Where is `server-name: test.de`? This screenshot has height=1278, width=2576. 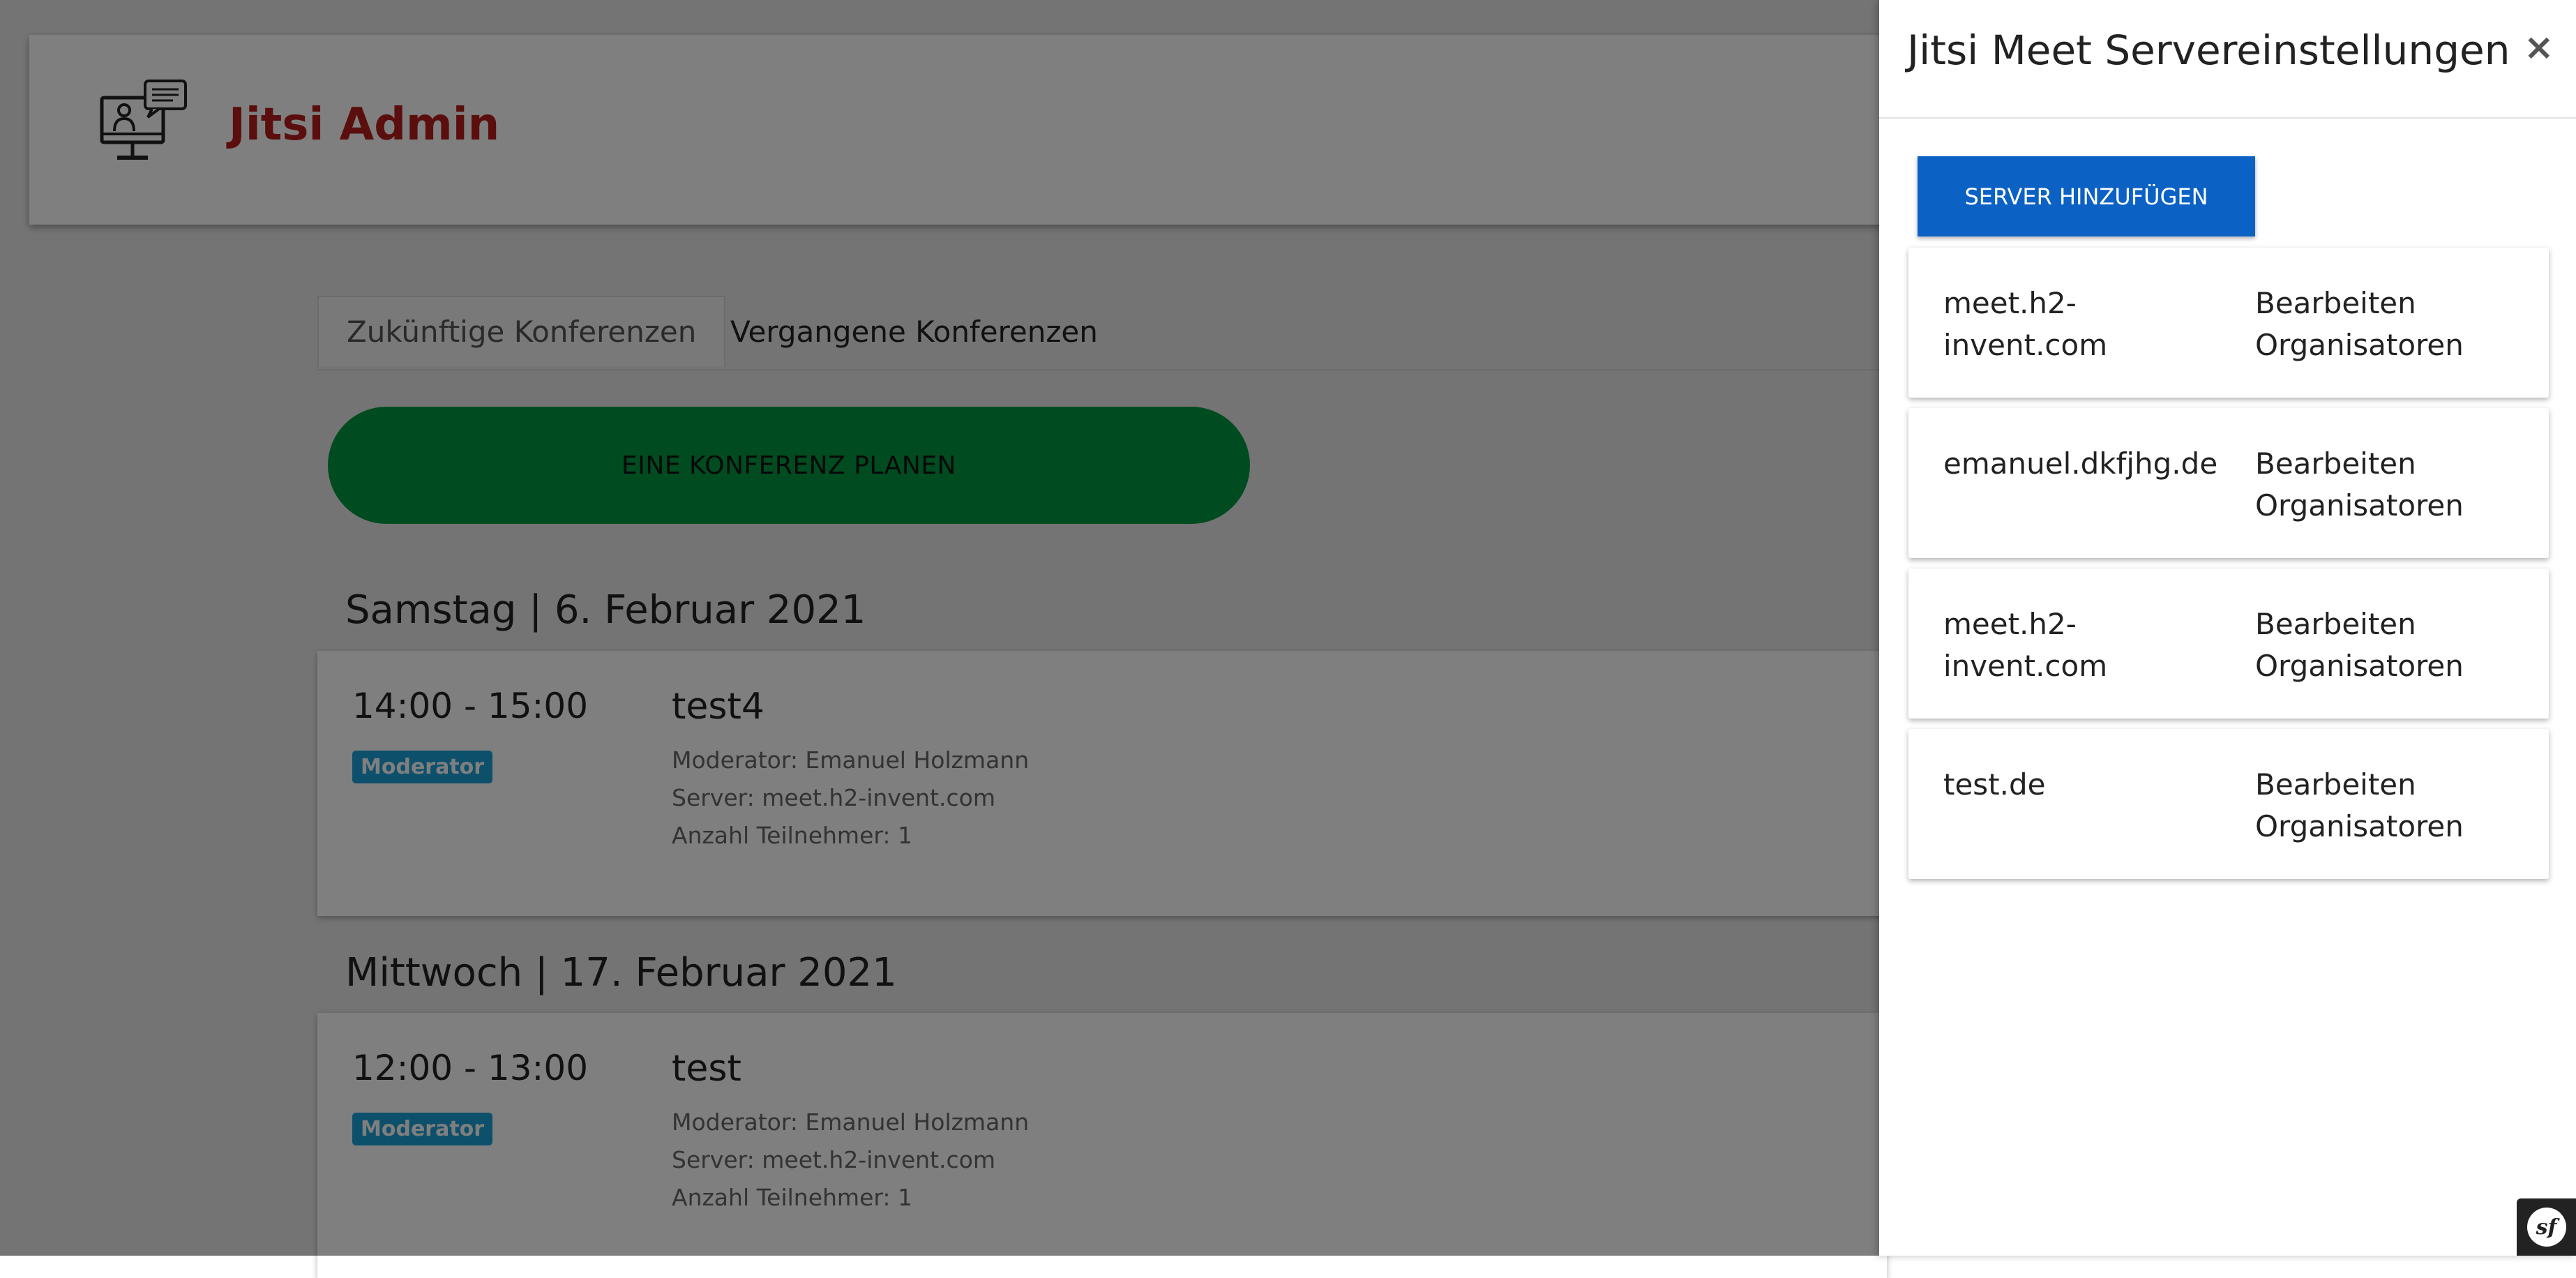
server-name: test.de is located at coordinates (1994, 784).